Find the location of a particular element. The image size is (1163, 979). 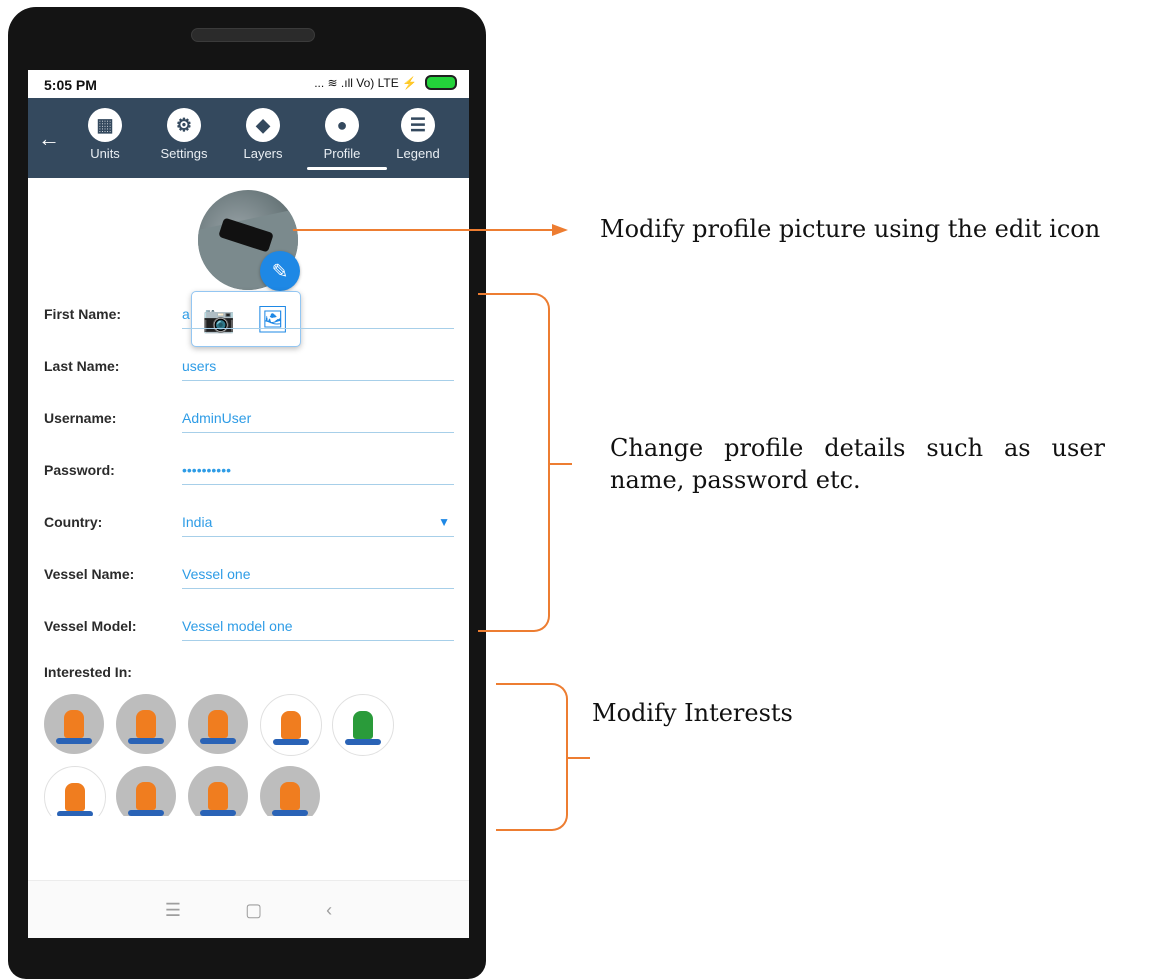

tab-layers: ◆ Layers is located at coordinates (263, 134).